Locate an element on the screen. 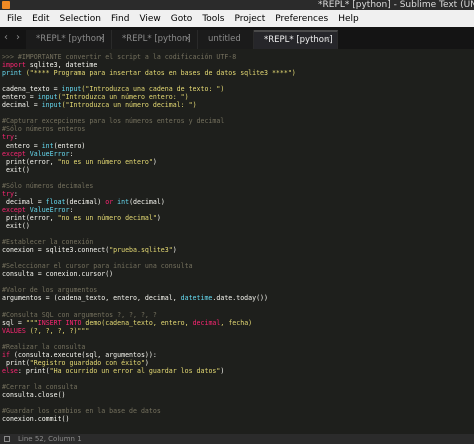 This screenshot has width=474, height=444. code-token: """ is located at coordinates (31, 322).